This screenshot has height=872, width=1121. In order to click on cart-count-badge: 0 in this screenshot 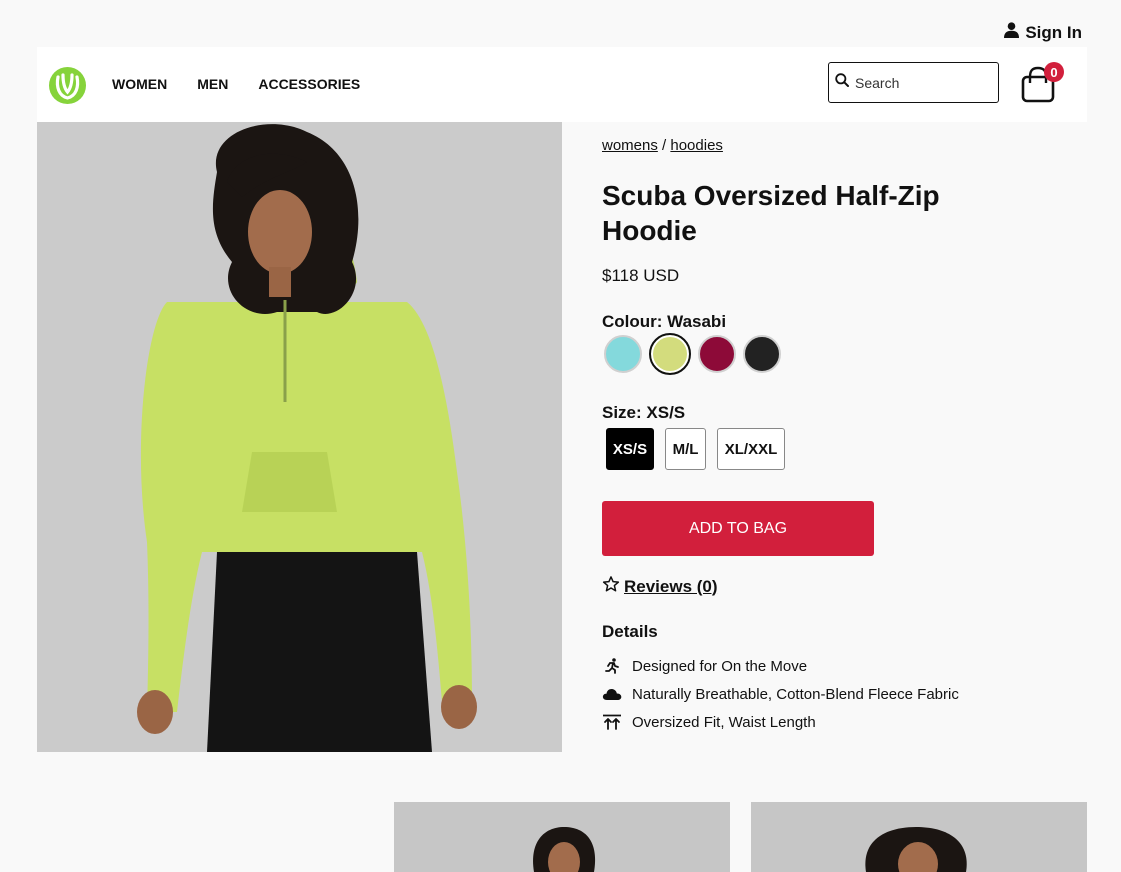, I will do `click(1054, 72)`.